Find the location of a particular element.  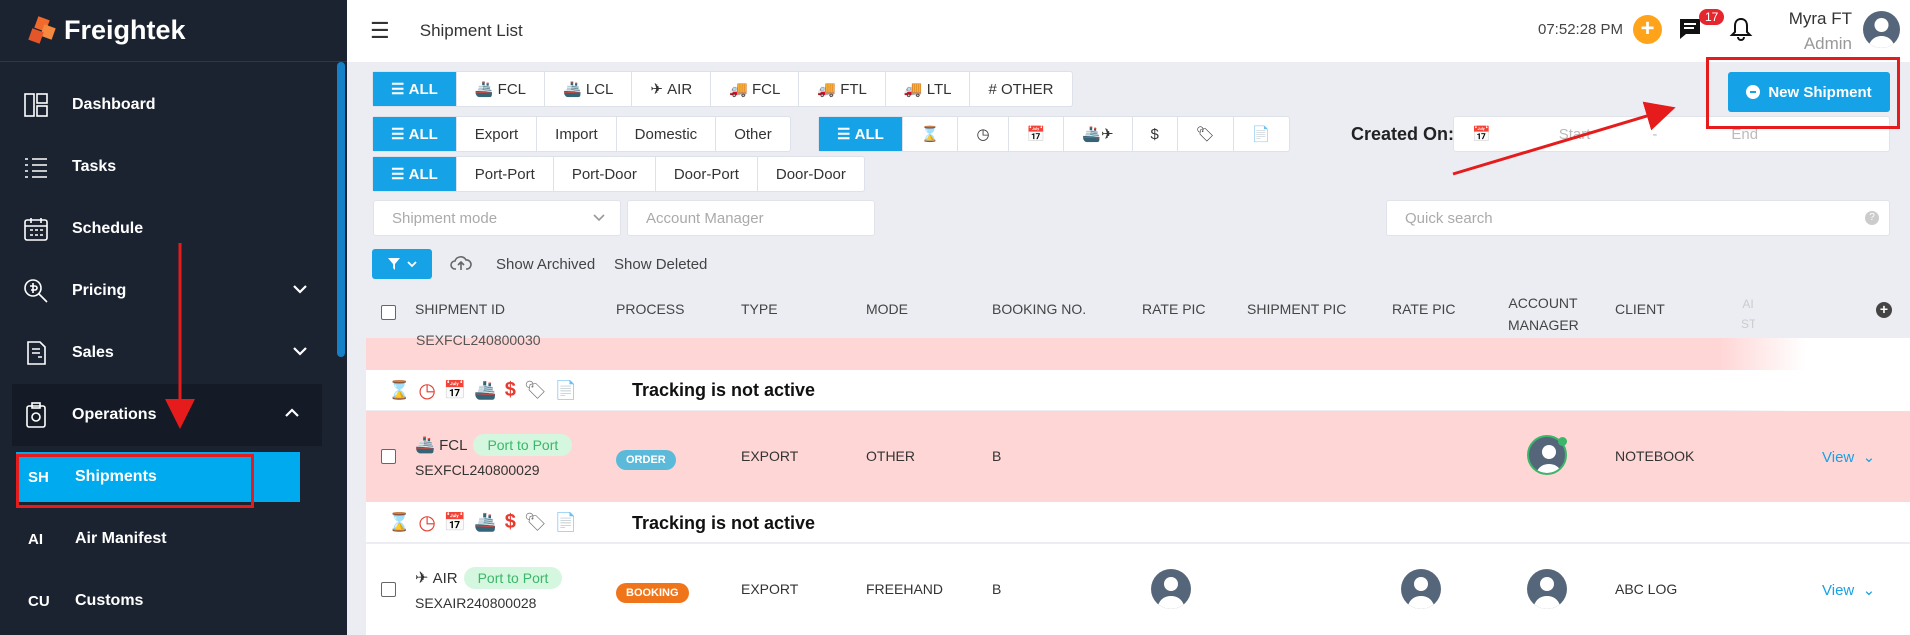

transport-filter-button: 🚢✈ is located at coordinates (1098, 134).